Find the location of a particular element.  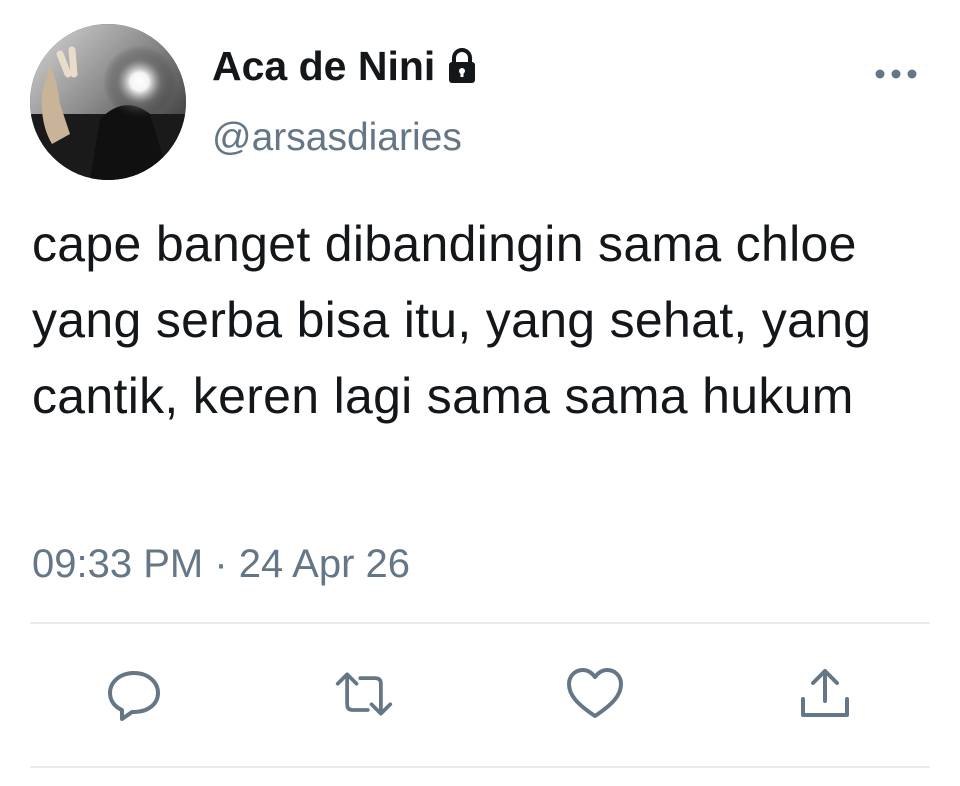

display-name: Aca de Nini is located at coordinates (346, 66).